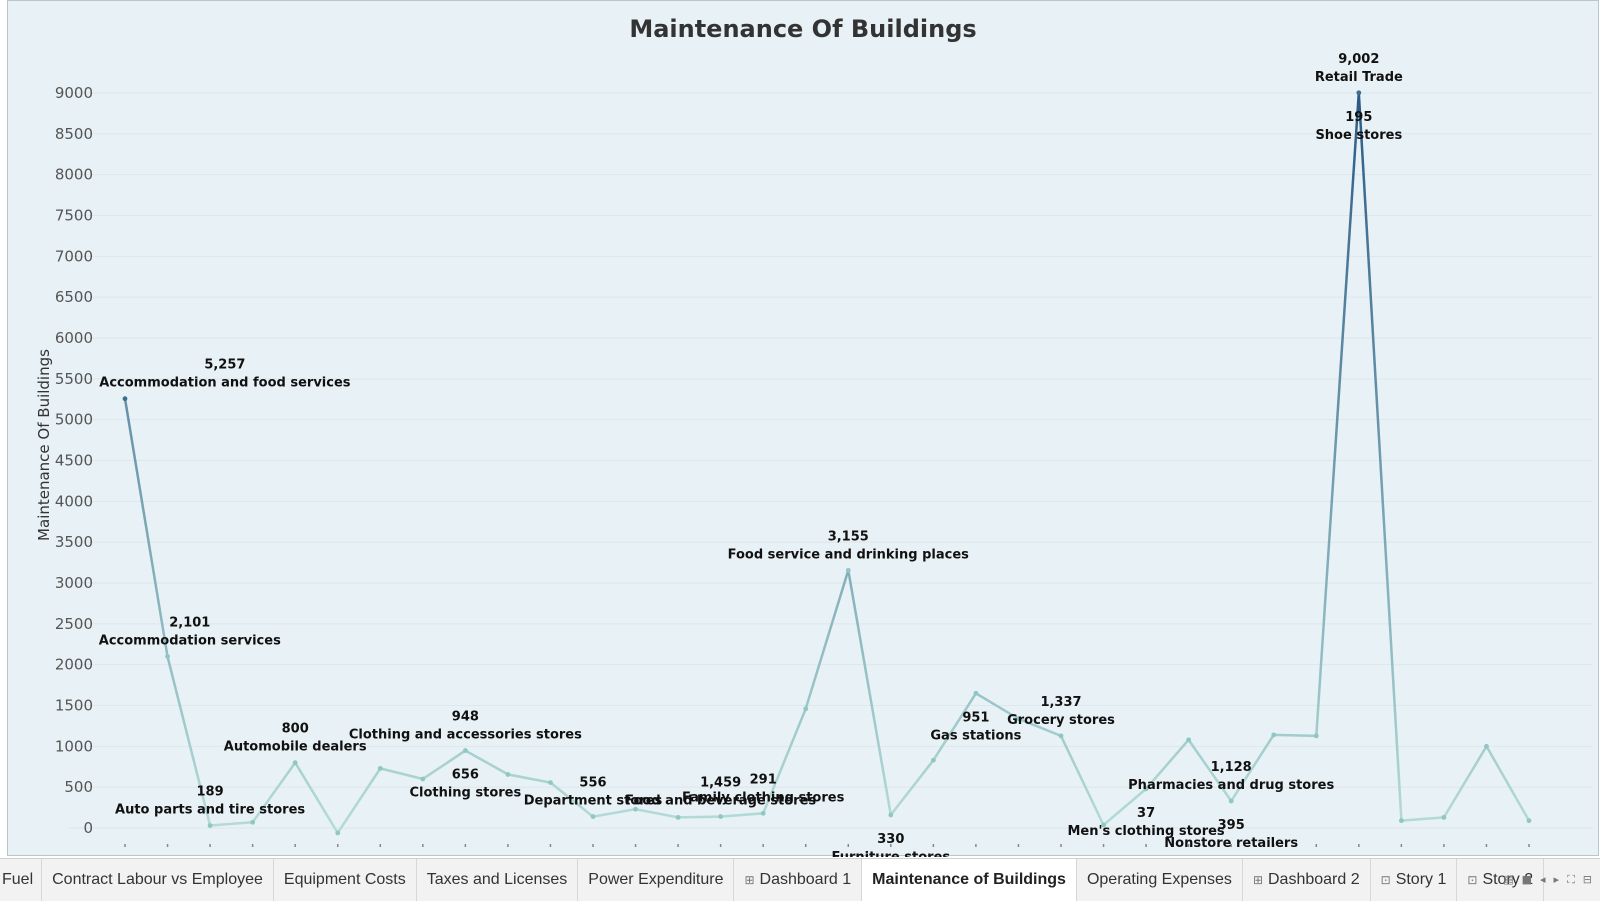 This screenshot has width=1600, height=901. Describe the element at coordinates (1314, 879) in the screenshot. I see `tab-label: Dashboard 2` at that location.